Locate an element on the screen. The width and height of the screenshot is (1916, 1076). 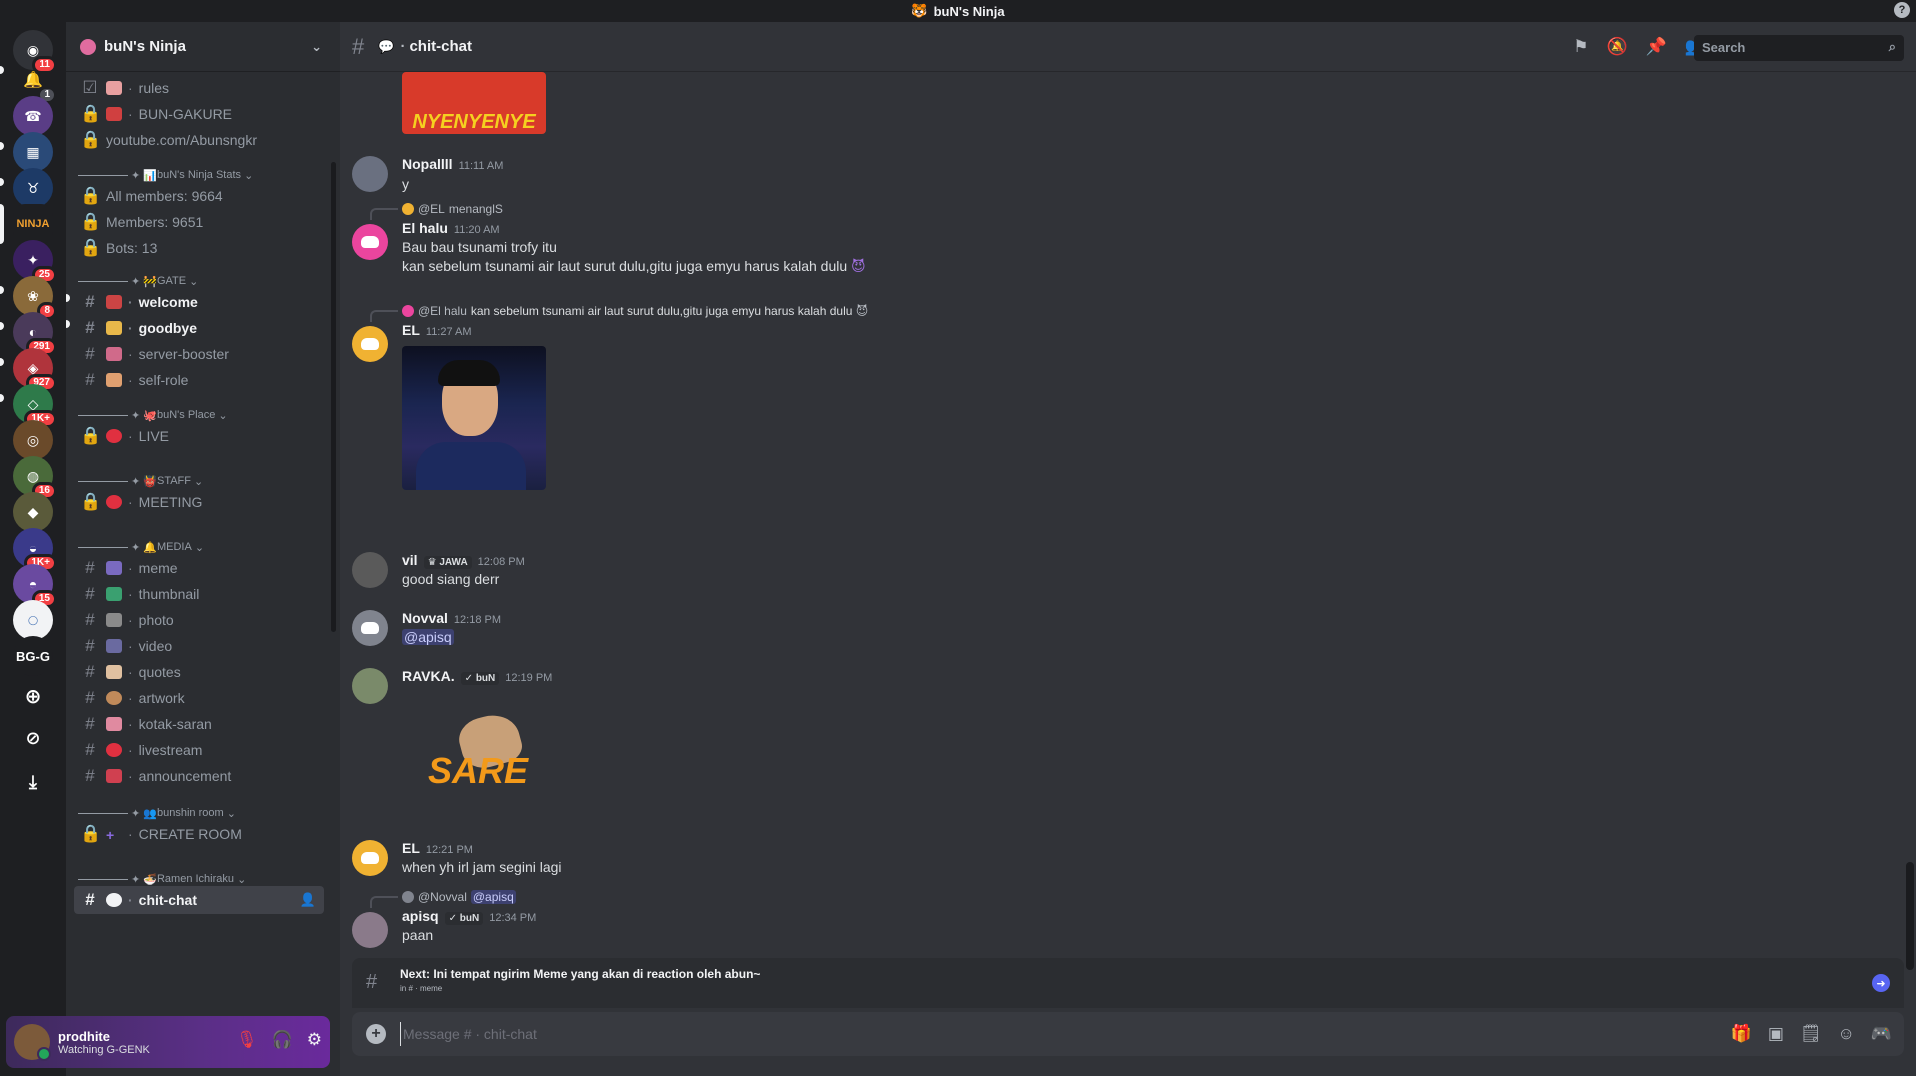
gift-icon: 🎁 is located at coordinates (1741, 1034).